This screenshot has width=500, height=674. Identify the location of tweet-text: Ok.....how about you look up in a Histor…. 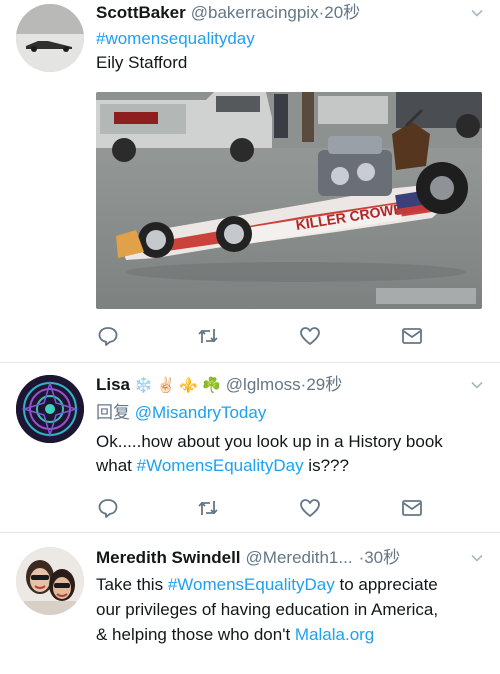
(286, 454).